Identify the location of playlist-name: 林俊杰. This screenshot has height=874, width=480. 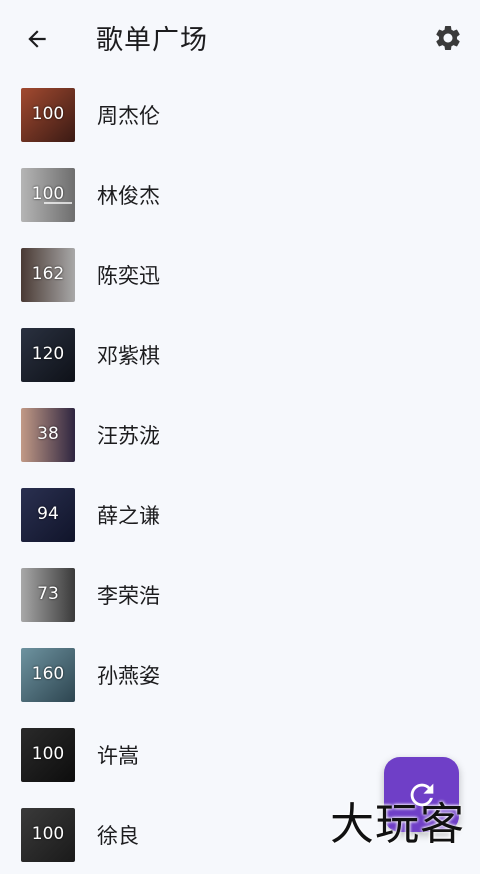
(128, 196).